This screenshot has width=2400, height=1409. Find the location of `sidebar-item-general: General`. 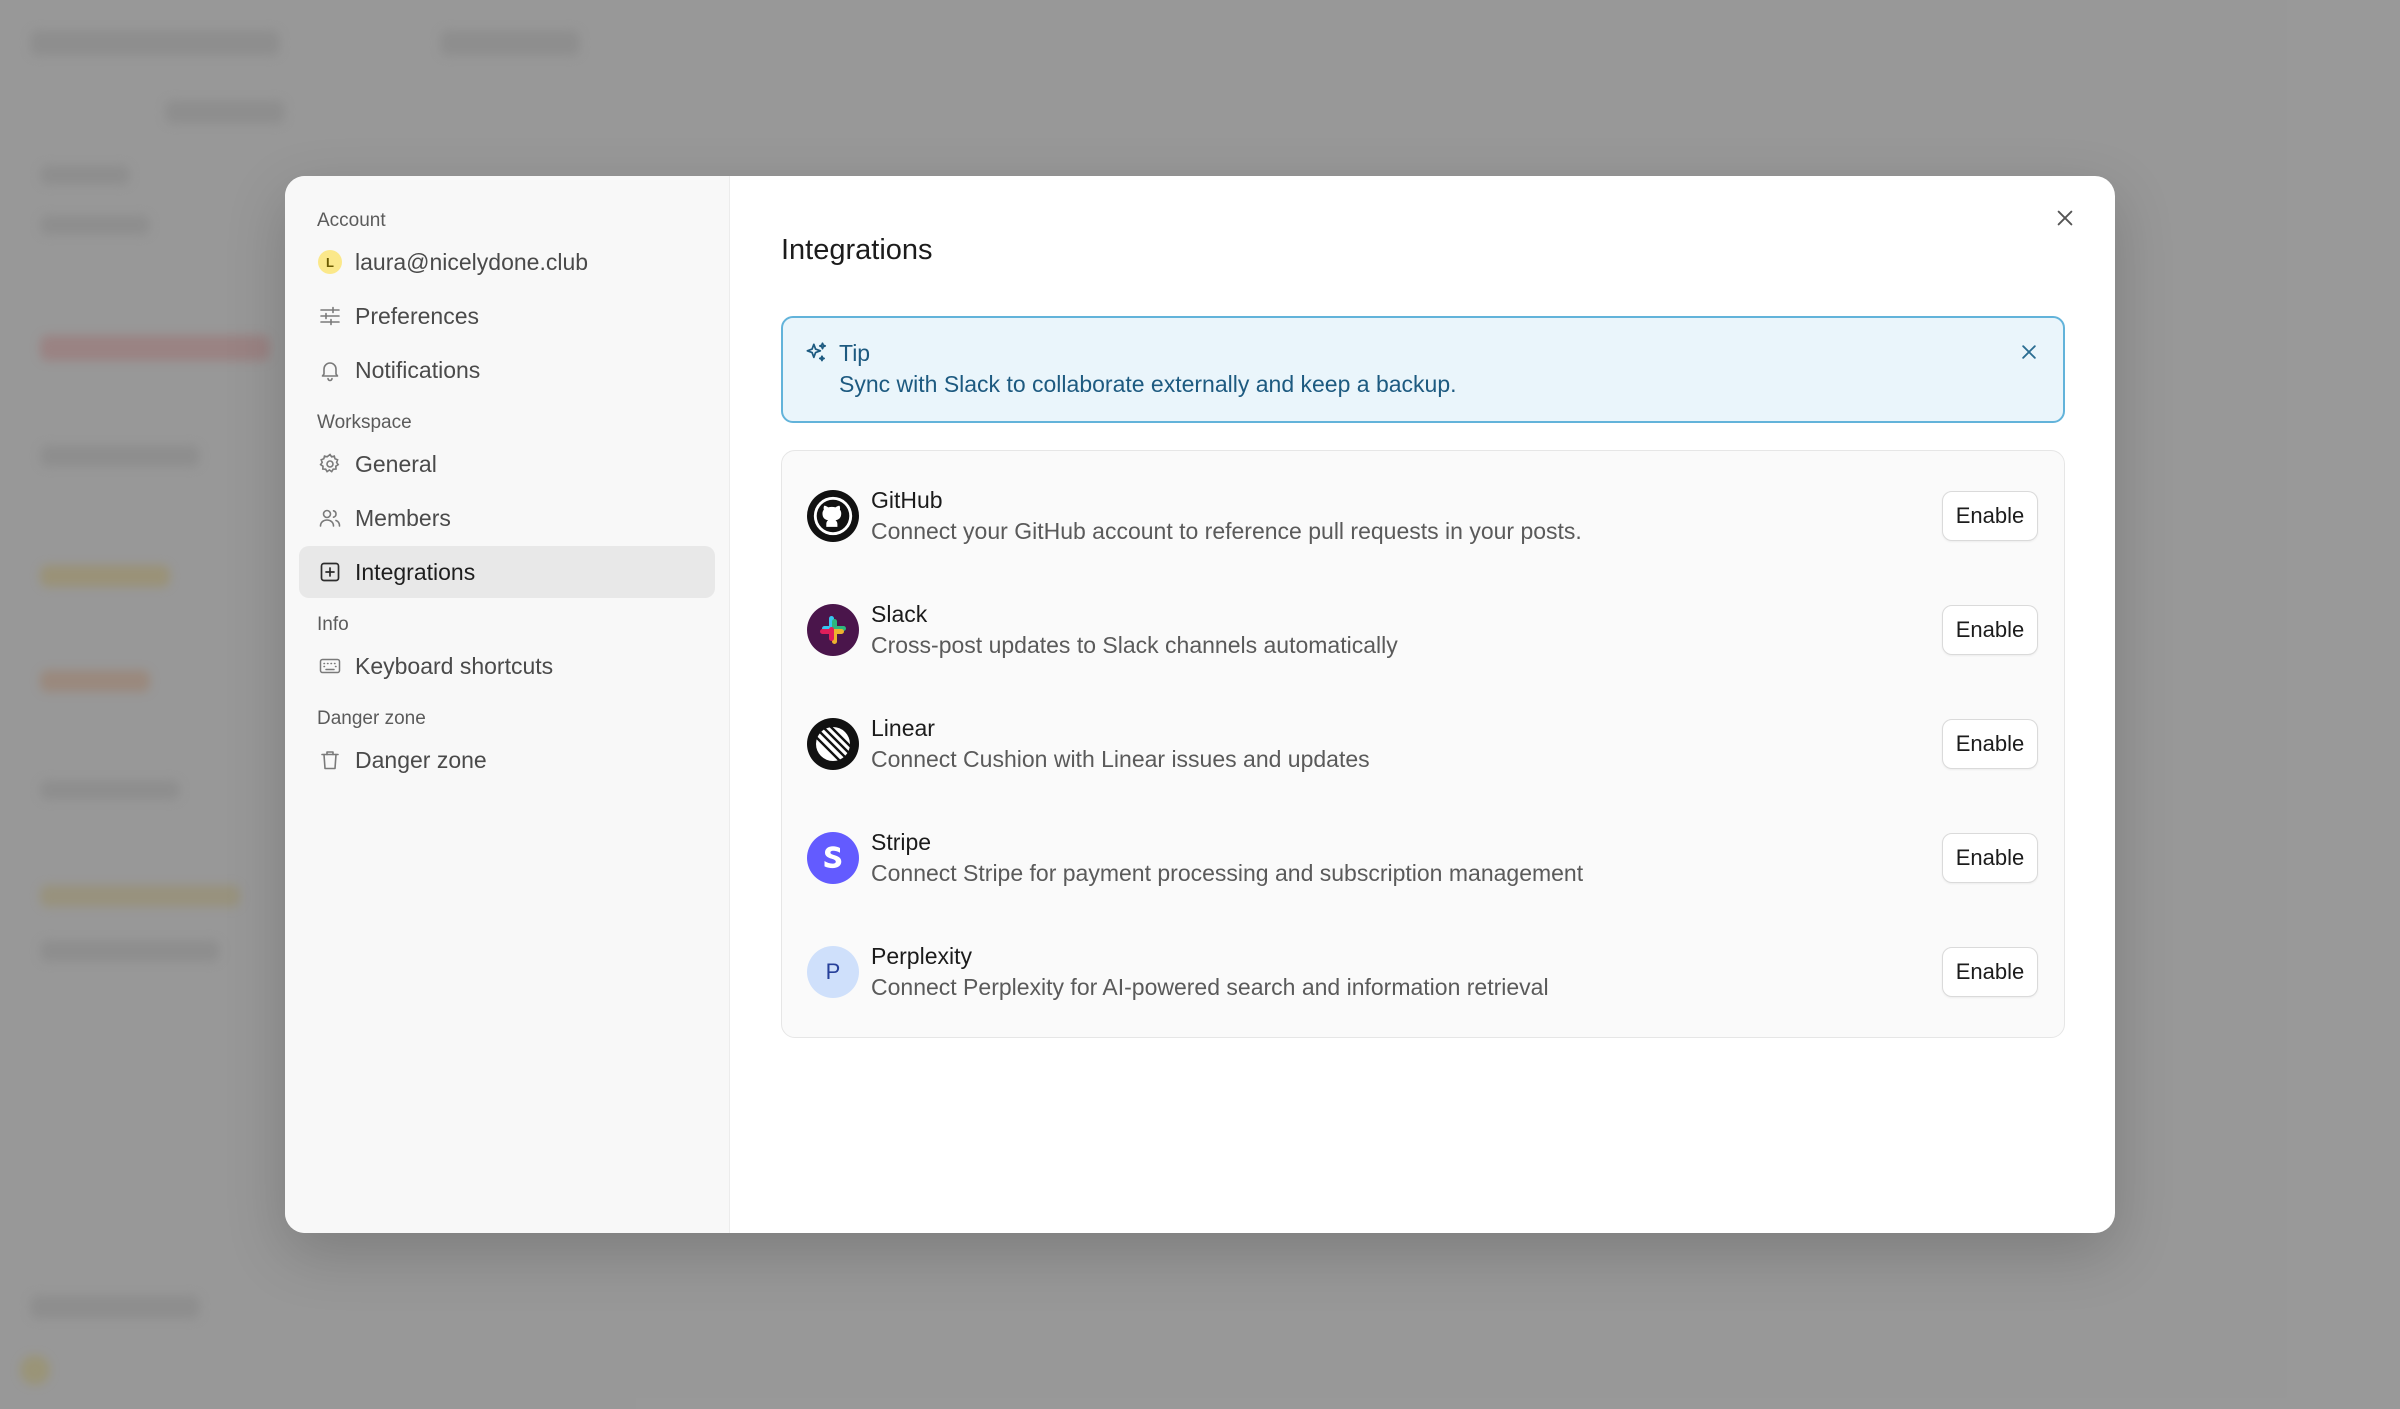

sidebar-item-general: General is located at coordinates (507, 464).